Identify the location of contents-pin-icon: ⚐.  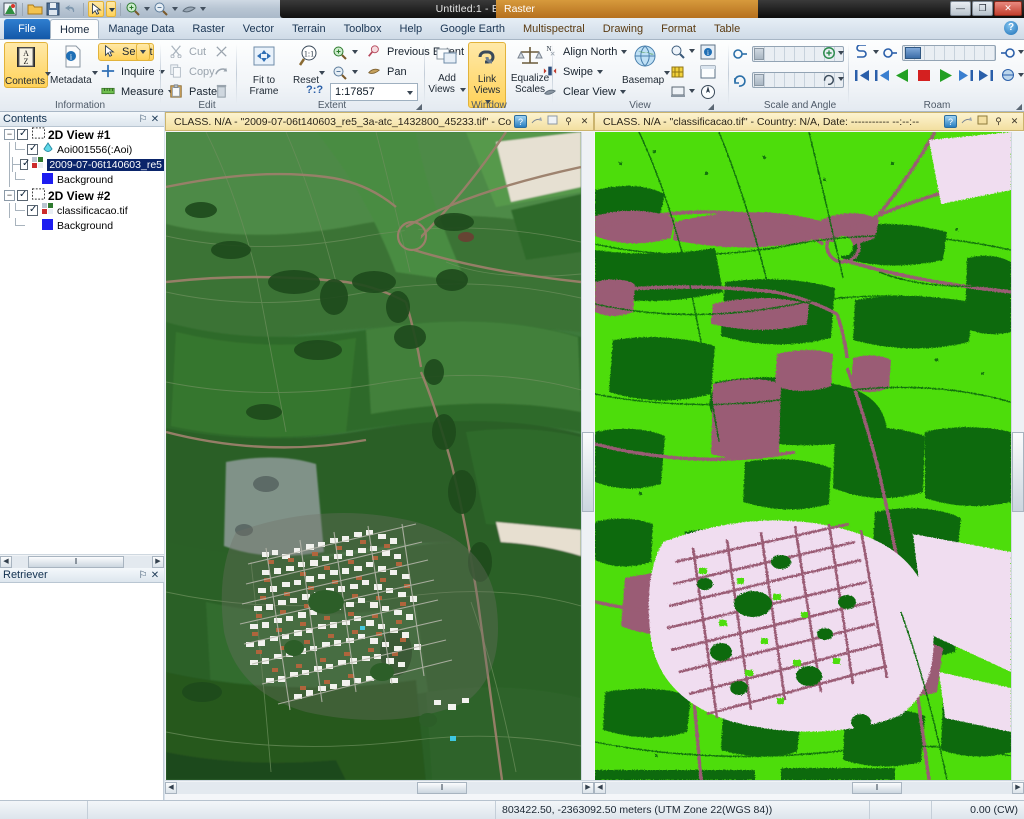
(143, 119).